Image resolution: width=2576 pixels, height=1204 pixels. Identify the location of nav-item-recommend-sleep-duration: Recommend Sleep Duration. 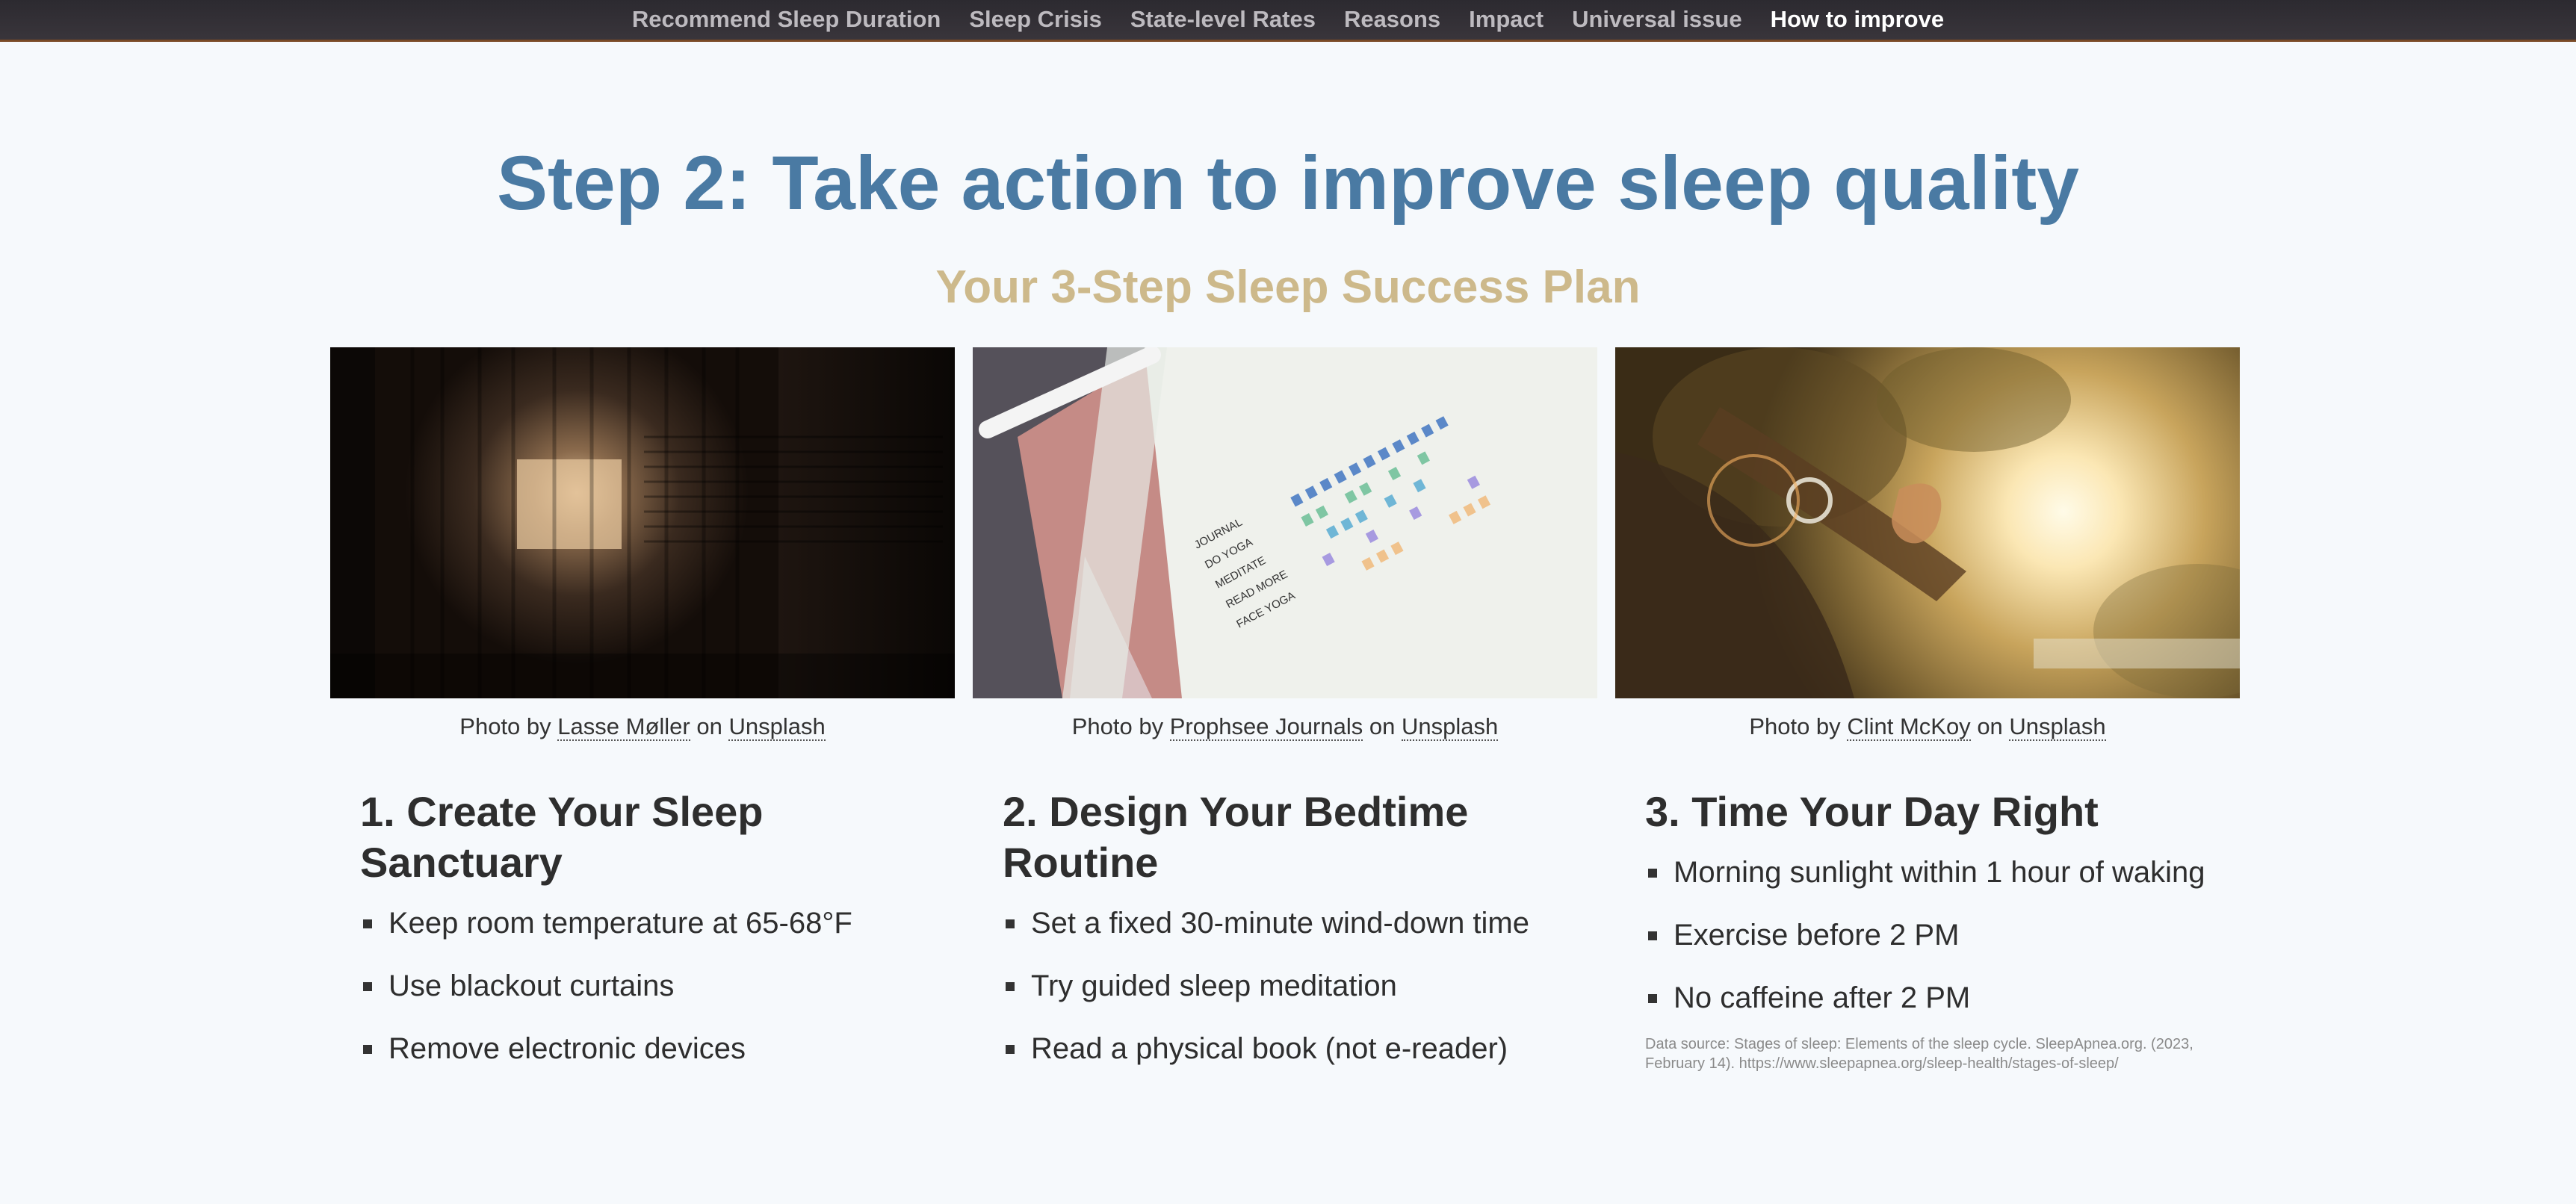
(786, 19).